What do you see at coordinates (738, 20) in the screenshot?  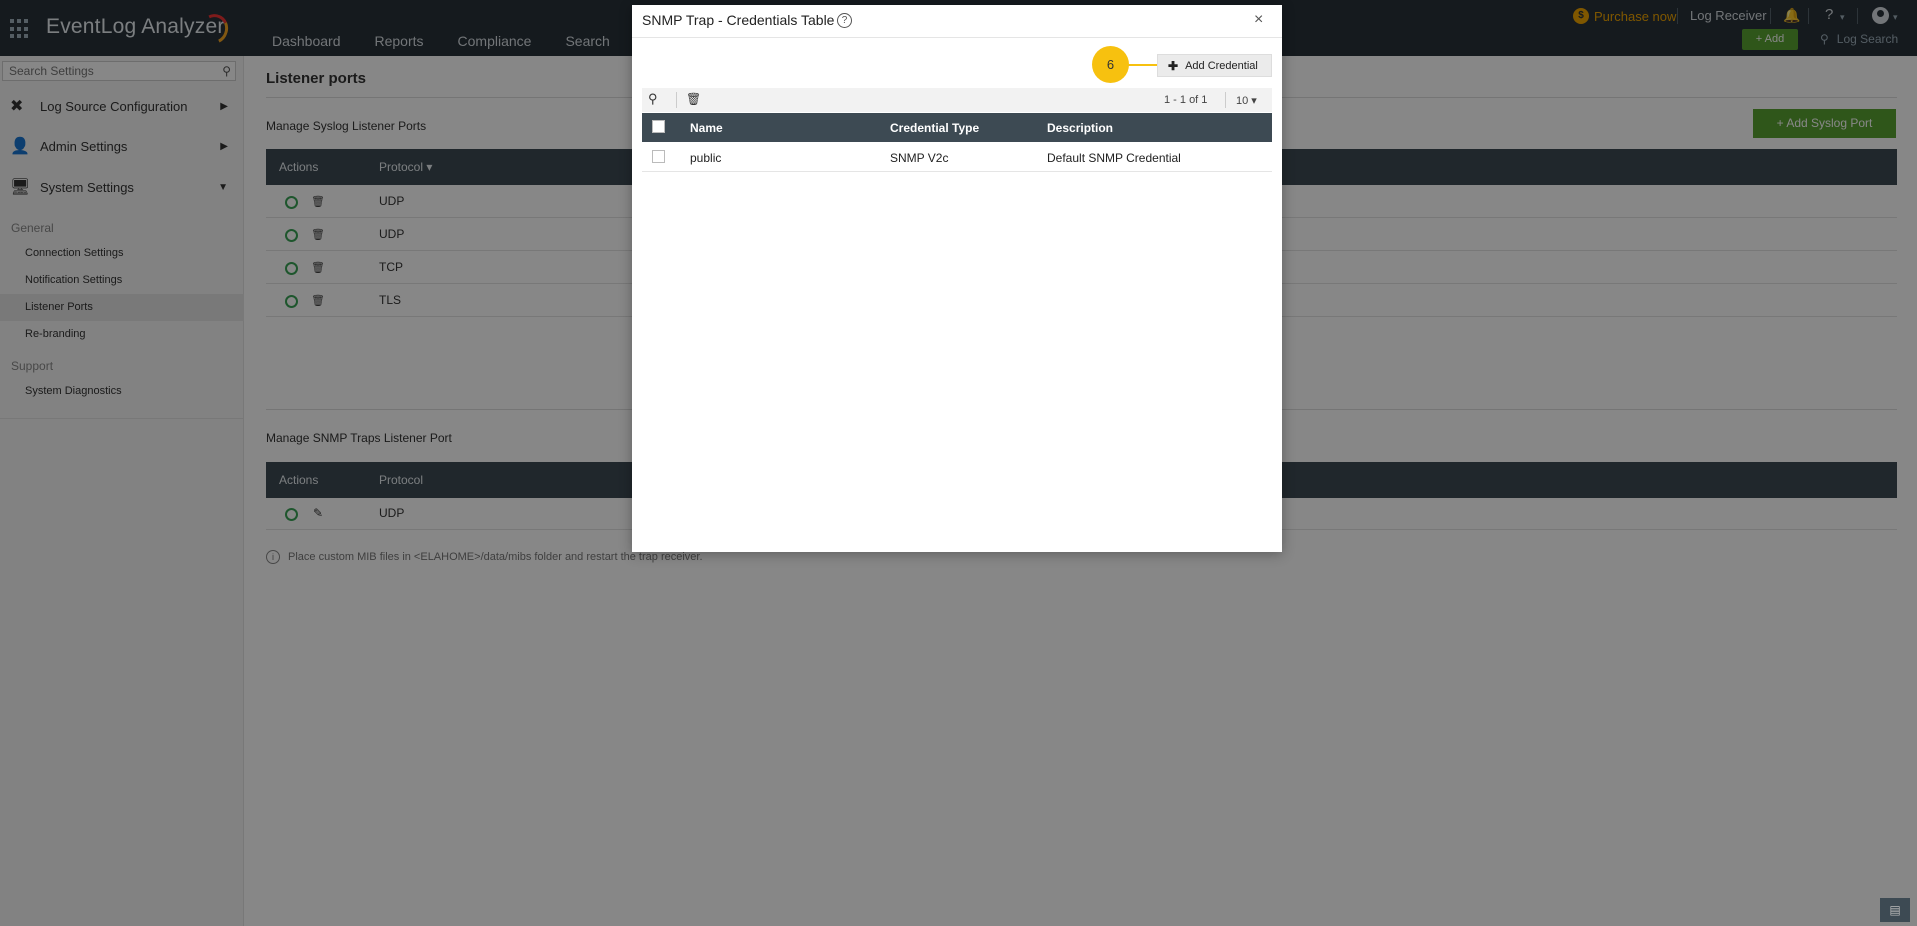 I see `modal-title: SNMP Trap - Credentials Table` at bounding box center [738, 20].